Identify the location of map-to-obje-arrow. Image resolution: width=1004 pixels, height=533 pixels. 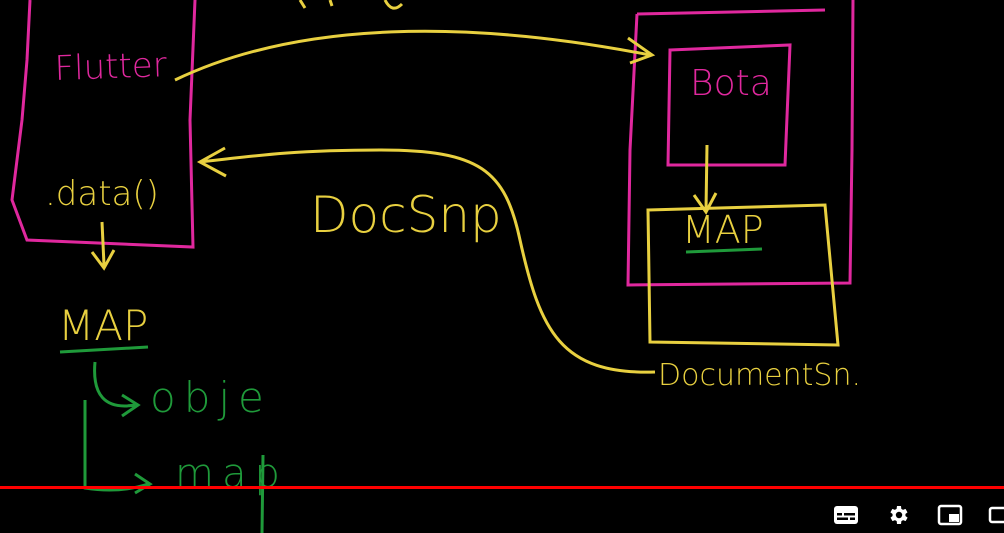
(117, 389).